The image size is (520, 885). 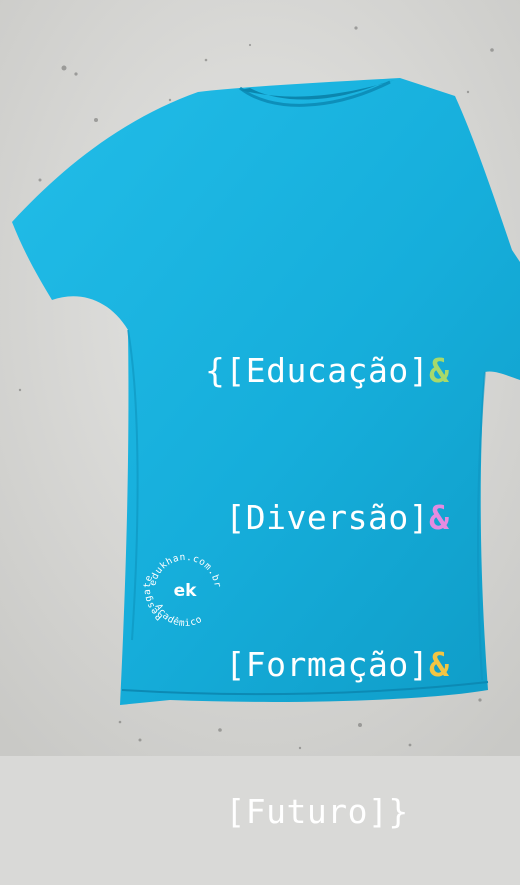 I want to click on word-diversao: Diversão, so click(x=327, y=517).